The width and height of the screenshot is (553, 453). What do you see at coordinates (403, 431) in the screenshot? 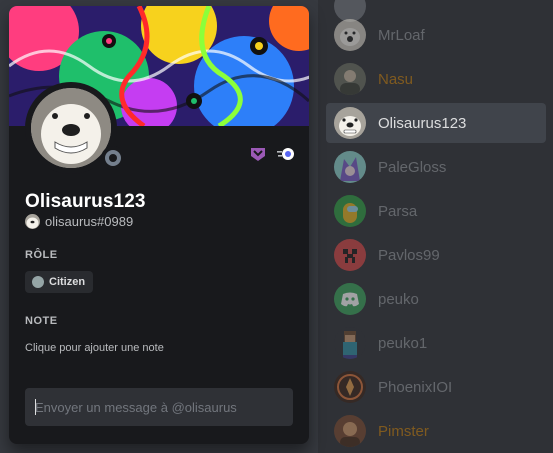
I see `member-name: Pimster` at bounding box center [403, 431].